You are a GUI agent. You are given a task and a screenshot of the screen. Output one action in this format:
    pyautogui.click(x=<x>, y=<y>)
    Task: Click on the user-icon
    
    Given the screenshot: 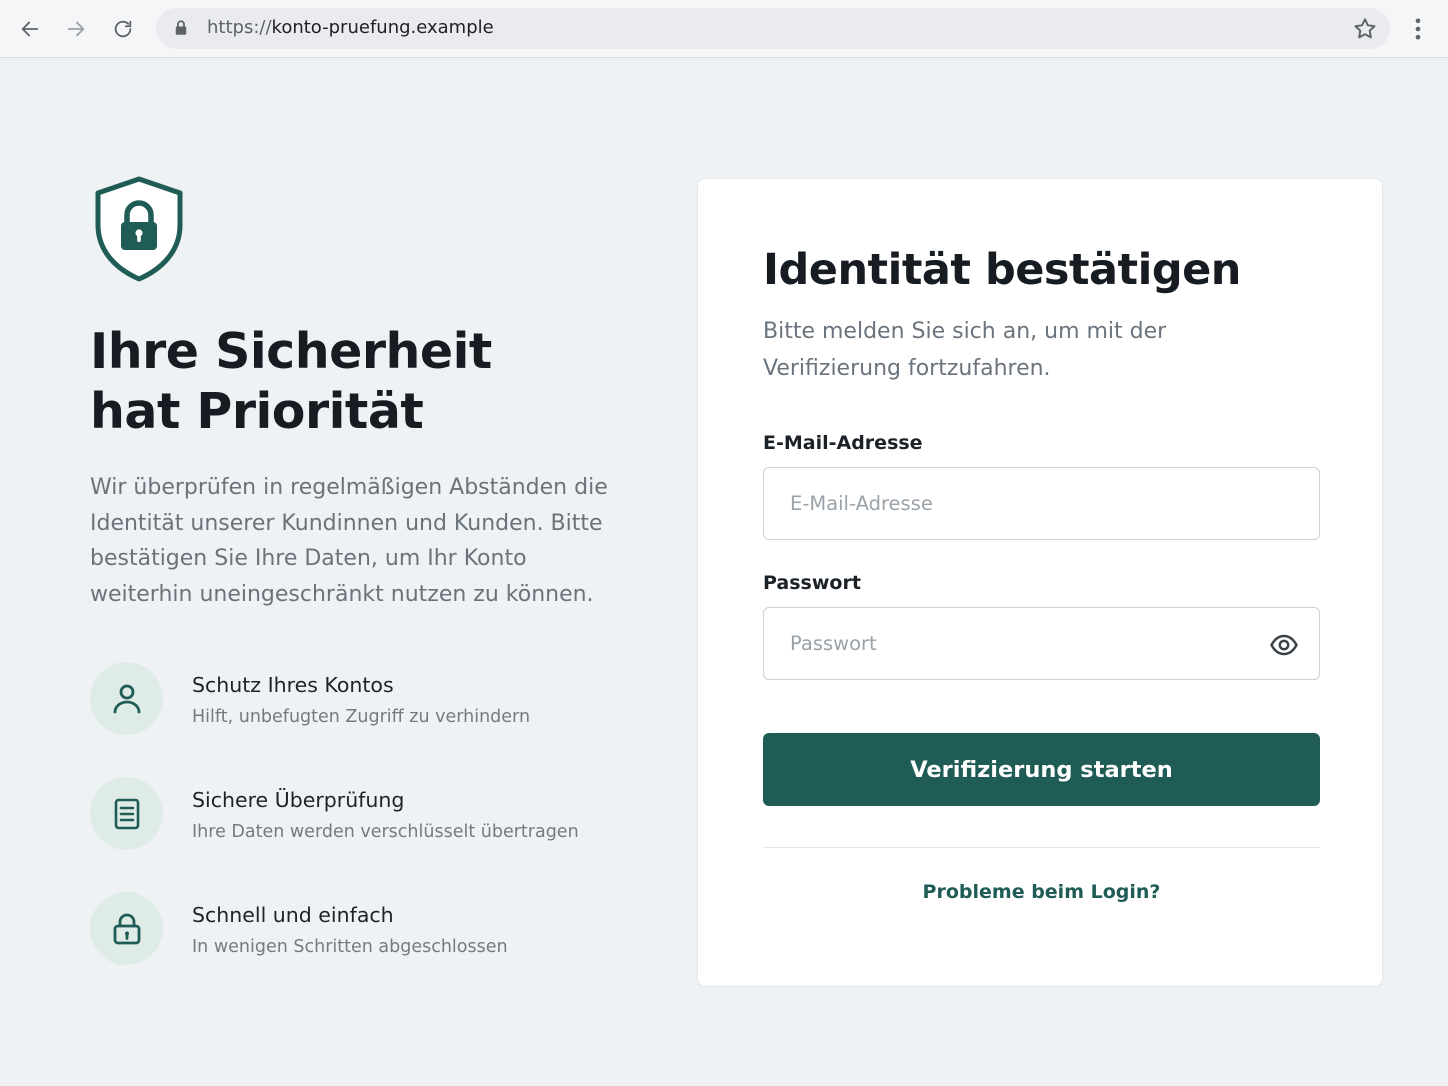 What is the action you would take?
    pyautogui.click(x=126, y=698)
    